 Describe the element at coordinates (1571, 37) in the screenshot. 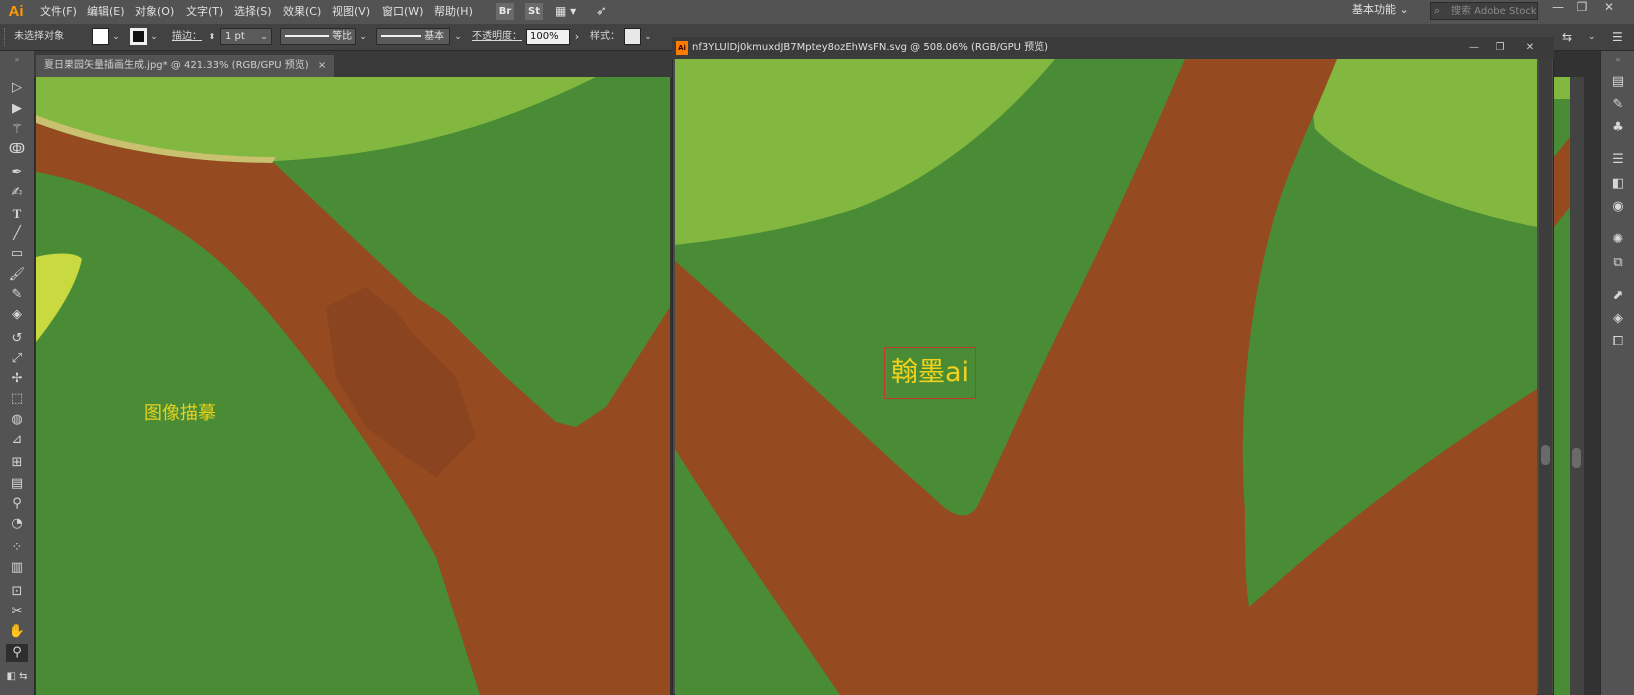

I see `arrange-icon: ⇆` at that location.